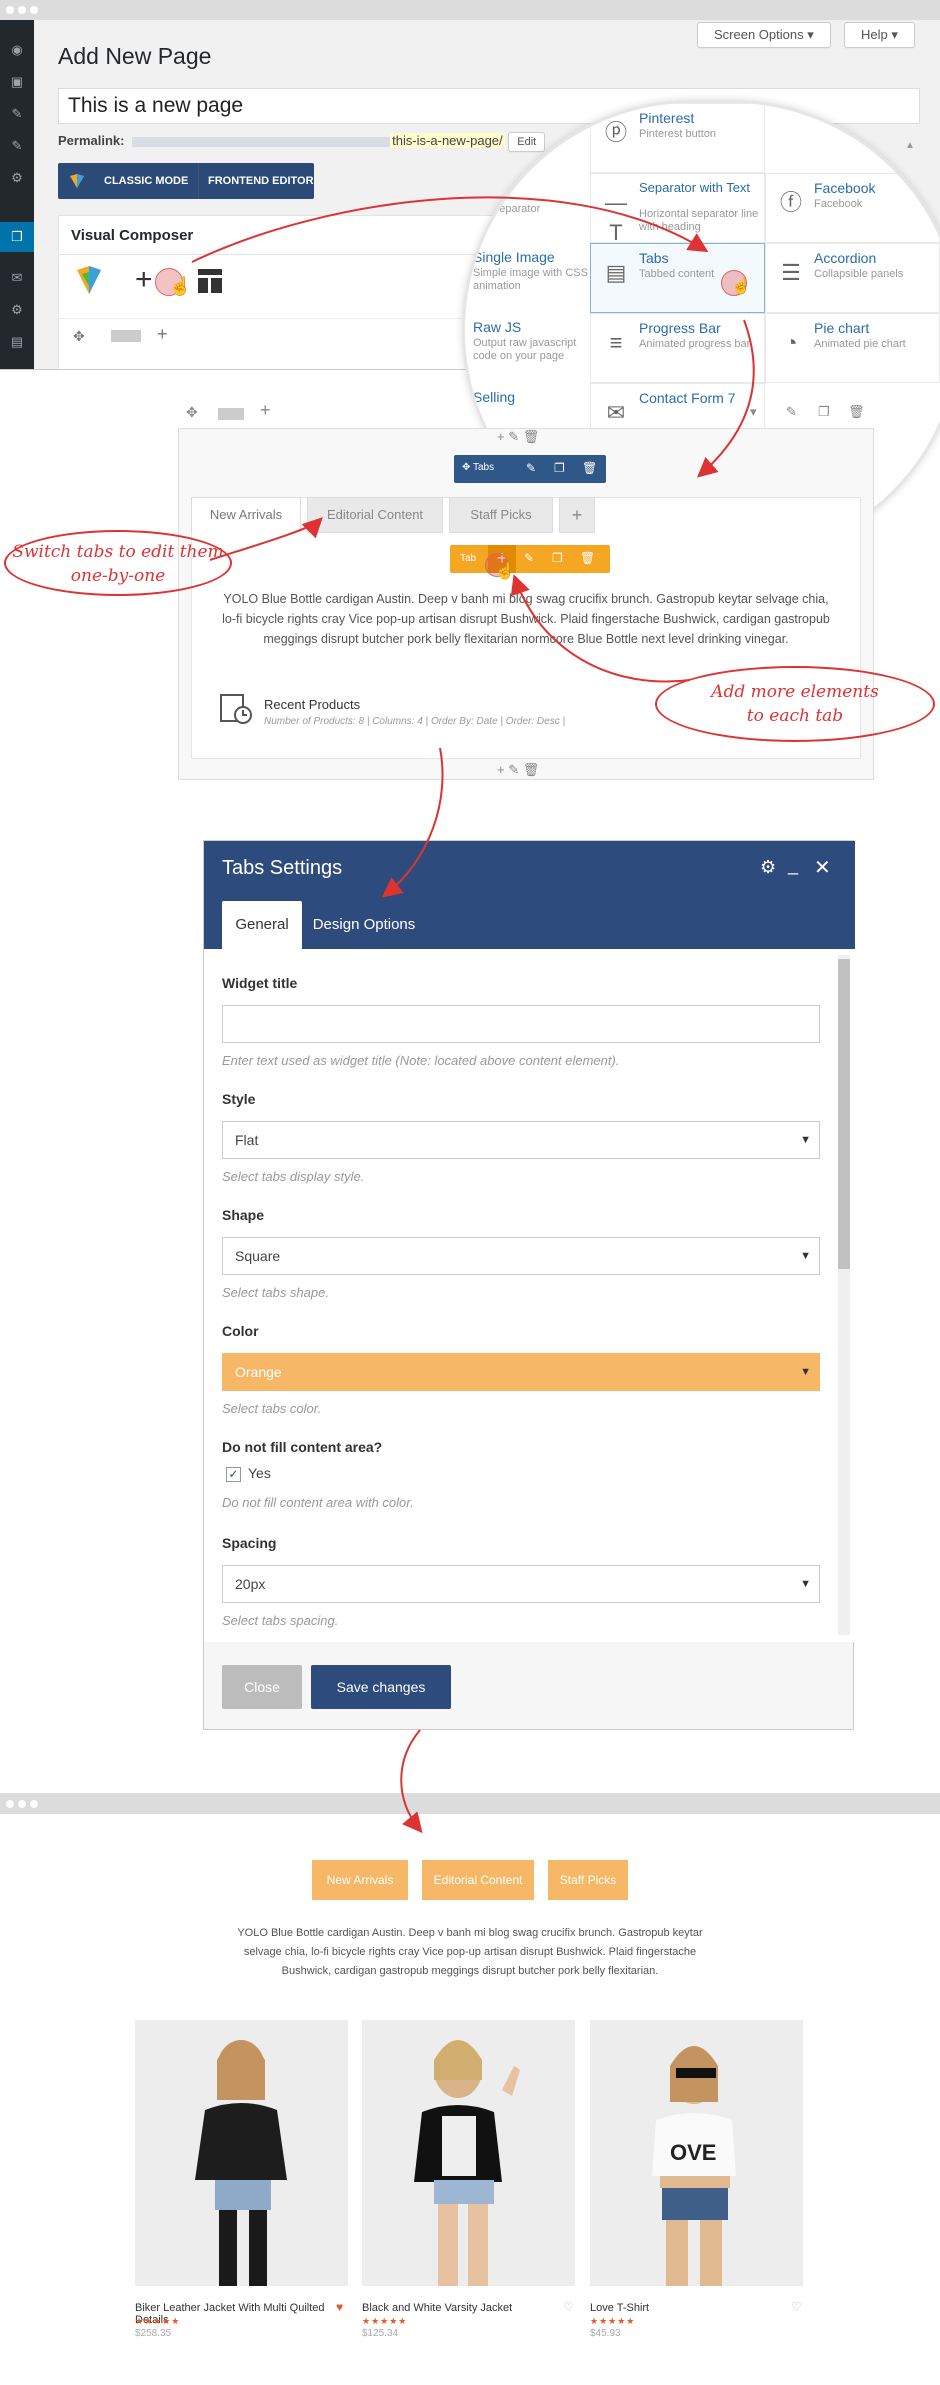 The height and width of the screenshot is (2385, 940). I want to click on tab-editorial-content: Editorial Content, so click(375, 515).